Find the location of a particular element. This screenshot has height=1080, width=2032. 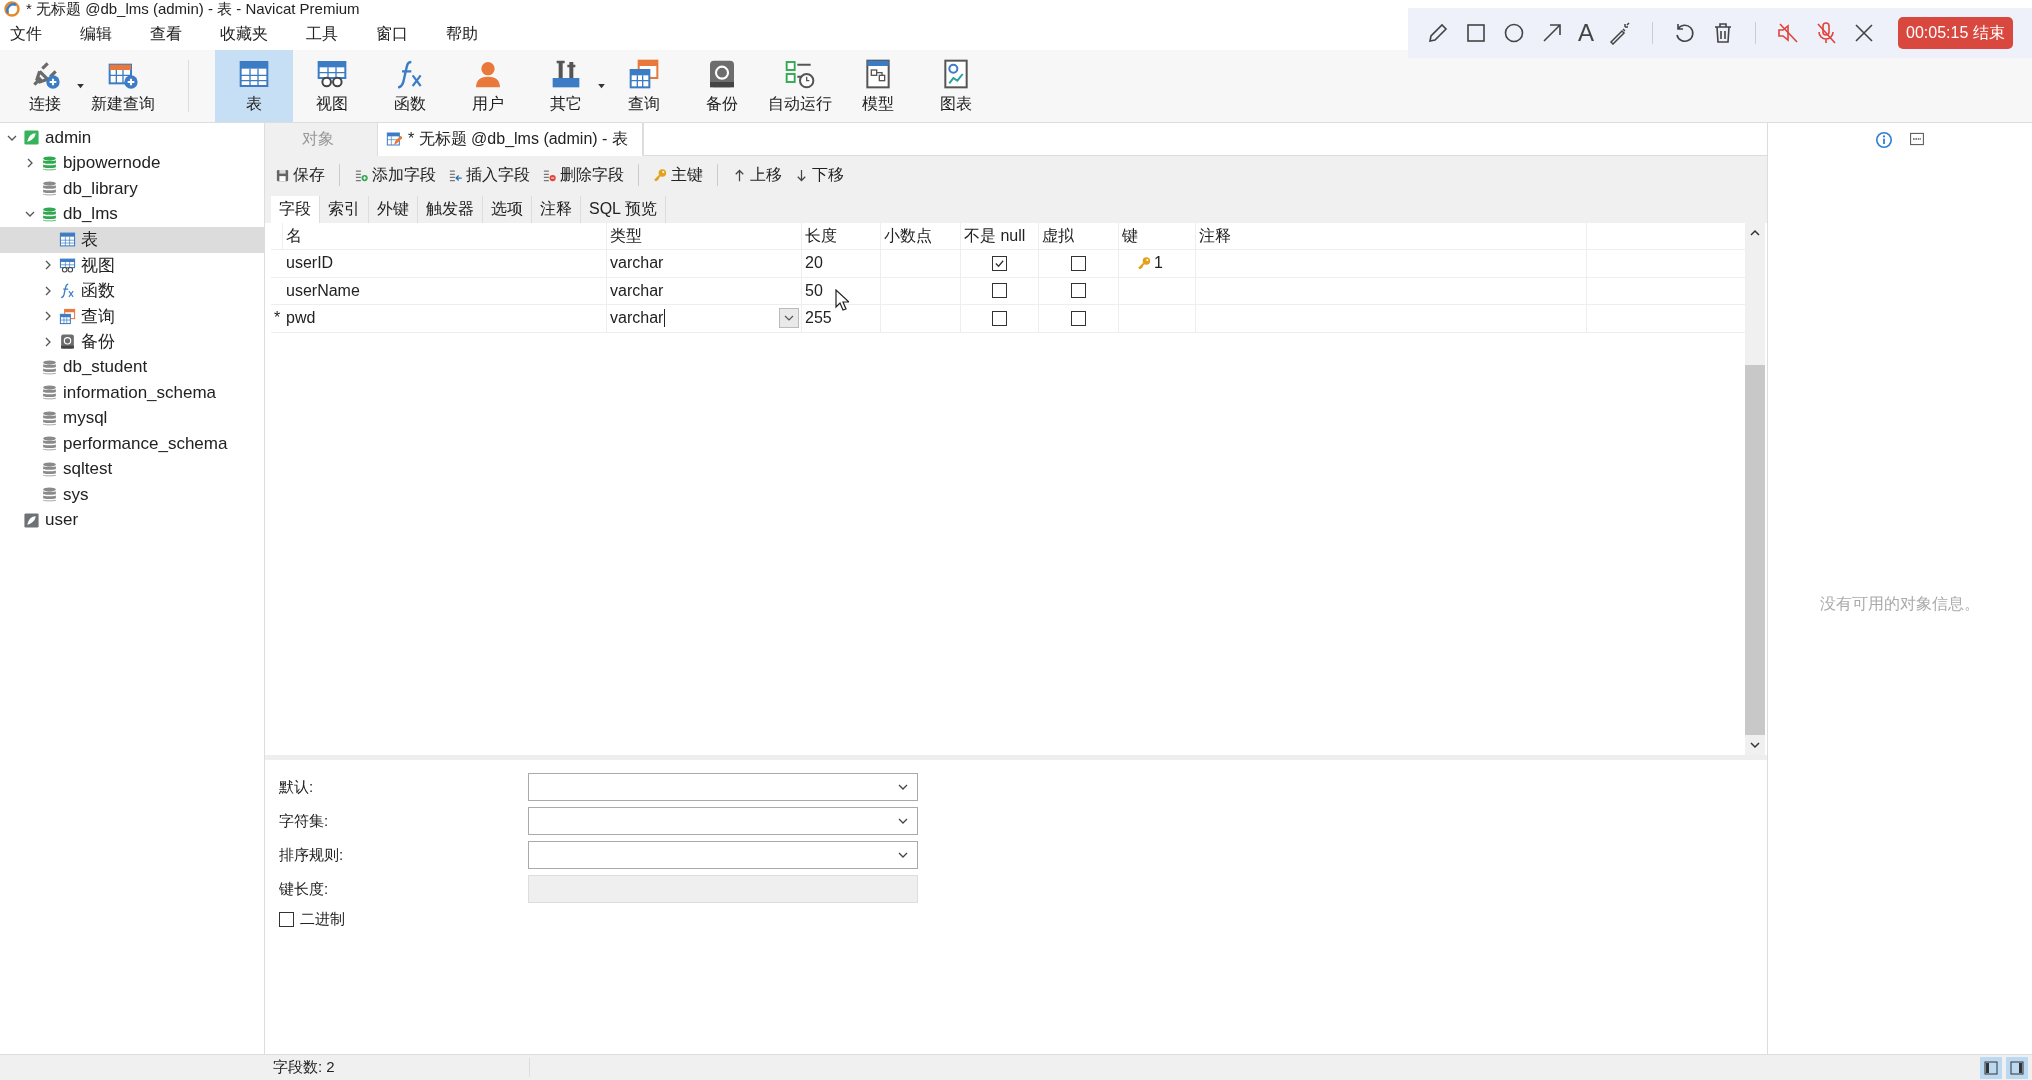

menu-item: 工具 is located at coordinates (328, 34).